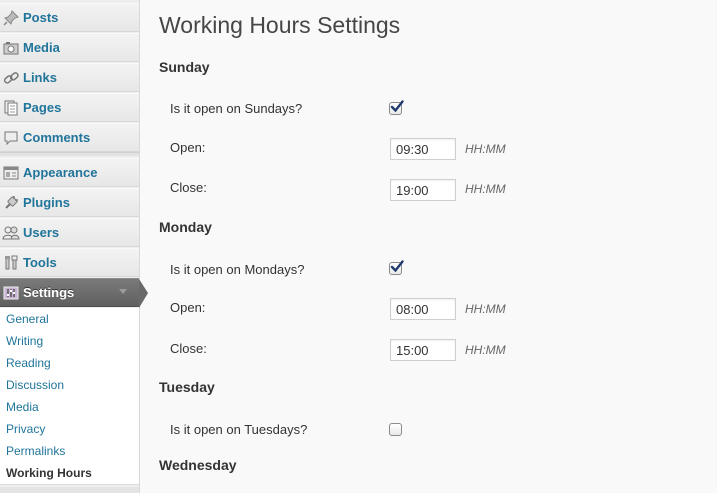  What do you see at coordinates (69, 154) in the screenshot?
I see `menu-separator` at bounding box center [69, 154].